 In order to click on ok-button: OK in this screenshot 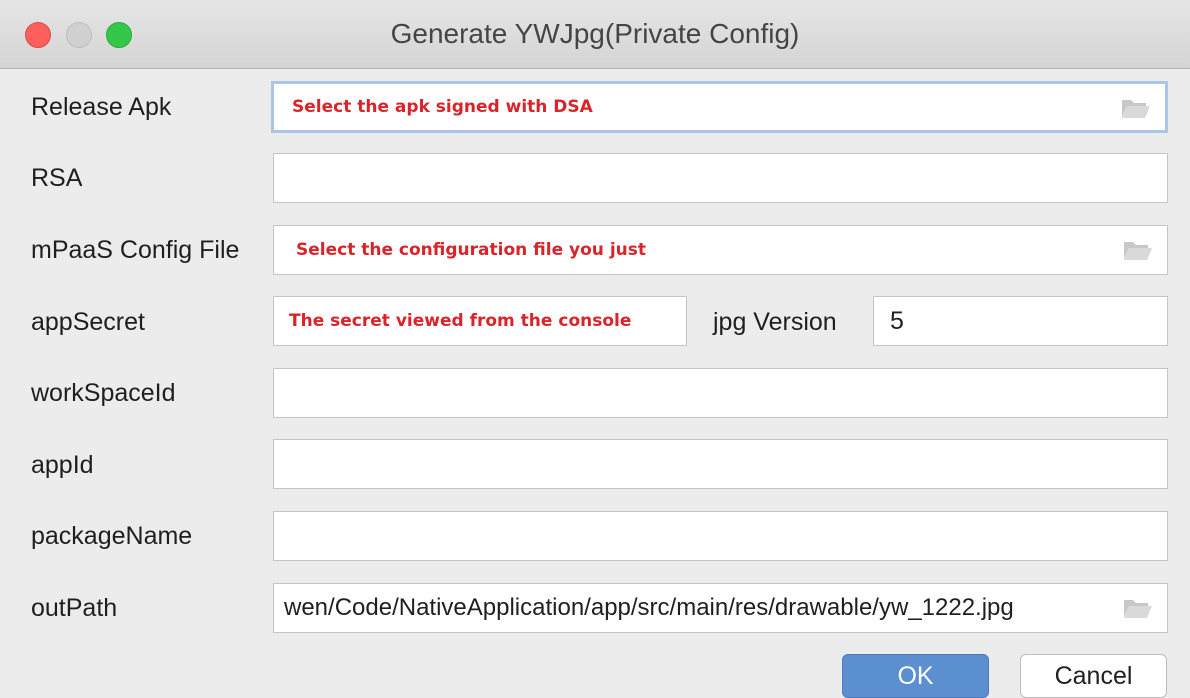, I will do `click(915, 676)`.